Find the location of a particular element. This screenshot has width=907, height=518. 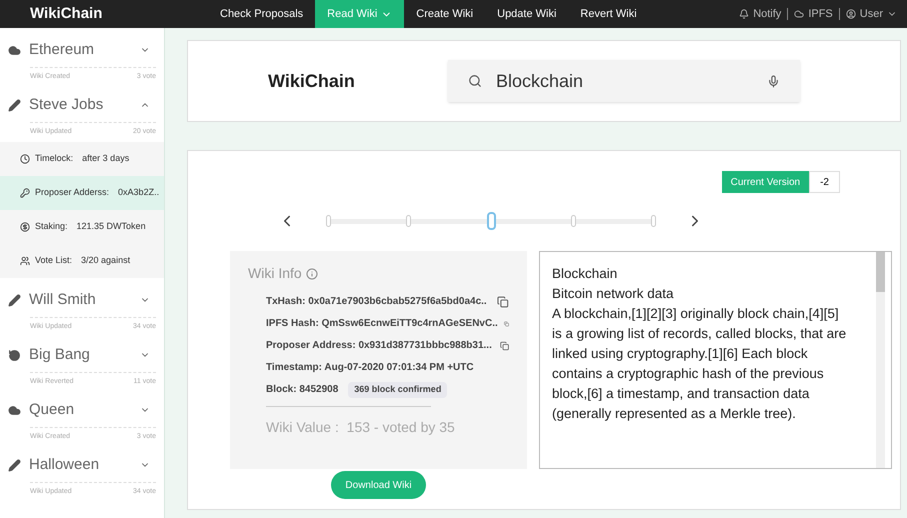

brand-logo: WikiChain is located at coordinates (119, 14).